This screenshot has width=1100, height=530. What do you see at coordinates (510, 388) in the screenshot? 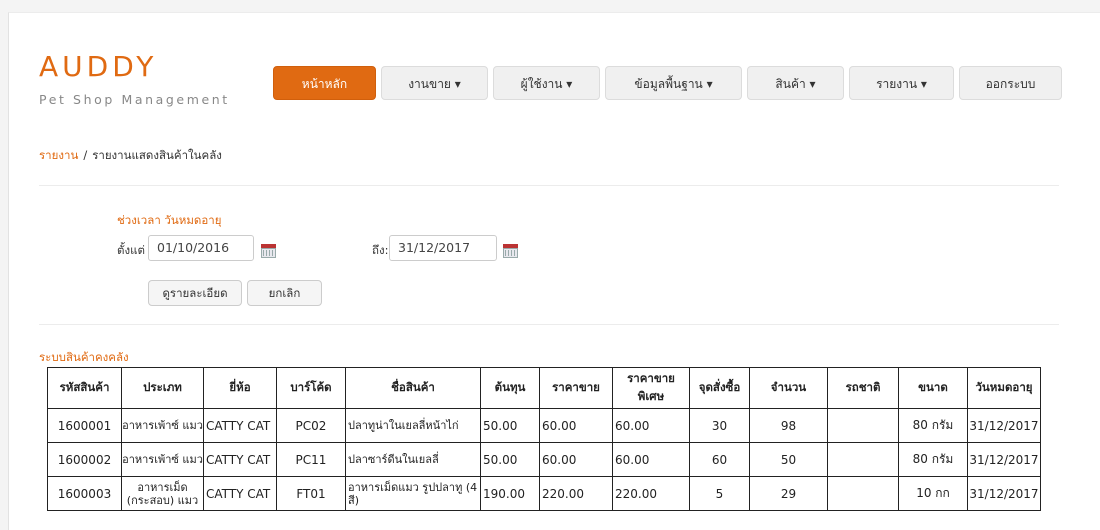
I see `col-header: ต้นทุน` at bounding box center [510, 388].